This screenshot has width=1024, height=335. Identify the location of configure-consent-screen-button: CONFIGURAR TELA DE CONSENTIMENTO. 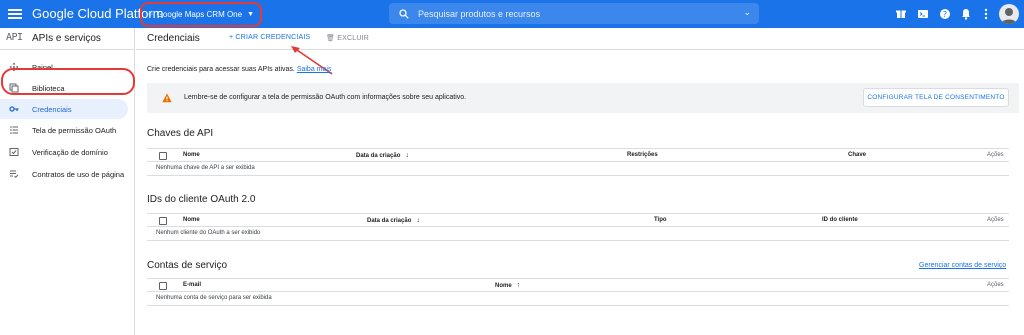
(936, 97).